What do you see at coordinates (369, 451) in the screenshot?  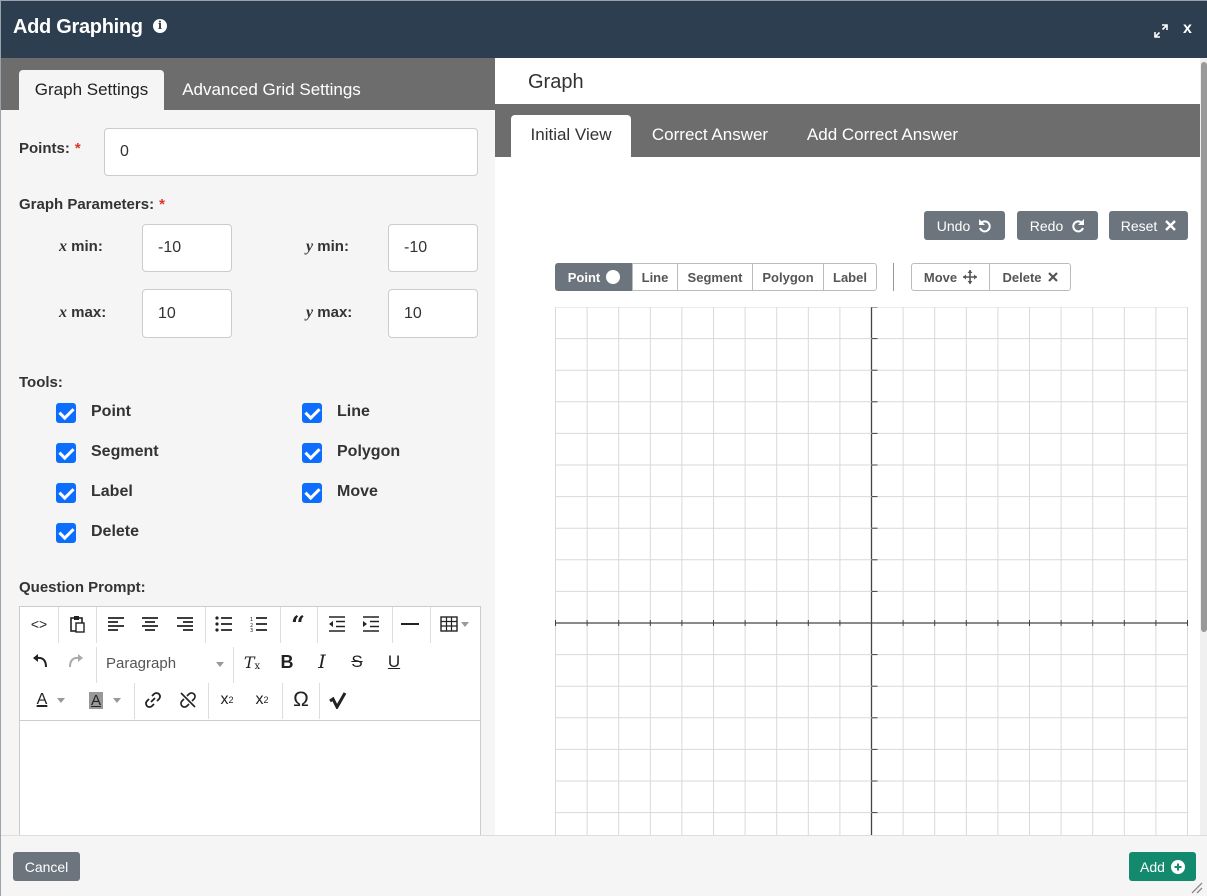 I see `polygon-checkbox-label: Polygon` at bounding box center [369, 451].